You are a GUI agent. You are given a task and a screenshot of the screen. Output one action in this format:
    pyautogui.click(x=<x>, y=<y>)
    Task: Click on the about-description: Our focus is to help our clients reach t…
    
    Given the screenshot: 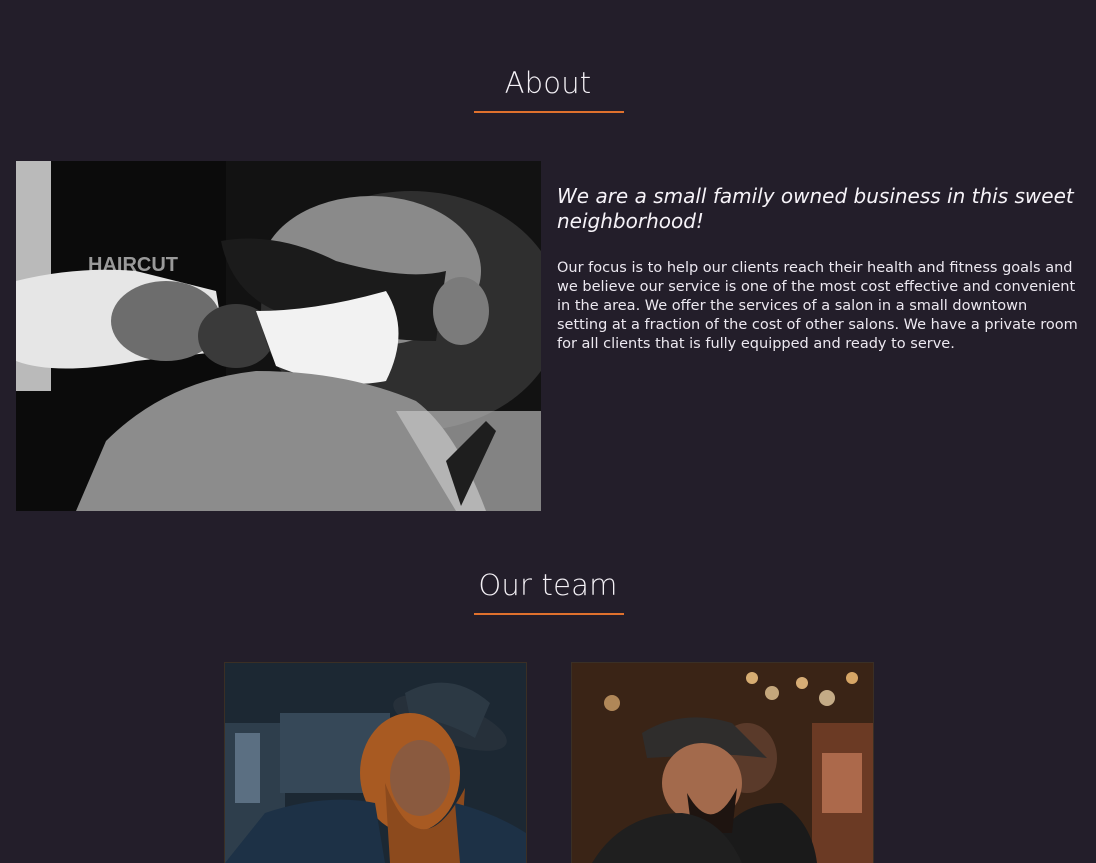 What is the action you would take?
    pyautogui.click(x=817, y=306)
    